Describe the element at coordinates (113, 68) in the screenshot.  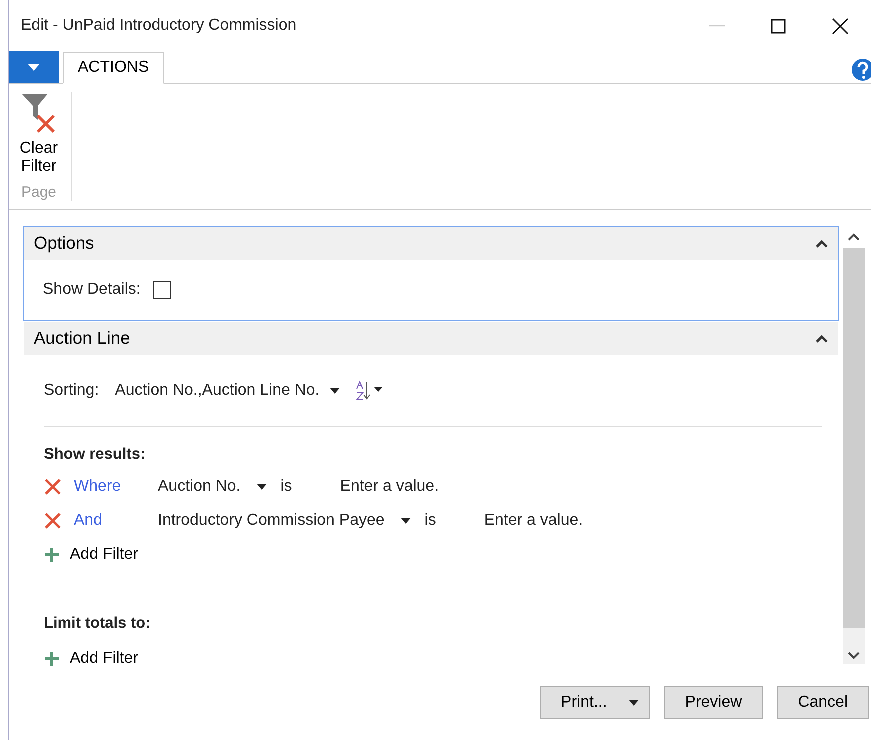
I see `tab: ACTIONS` at that location.